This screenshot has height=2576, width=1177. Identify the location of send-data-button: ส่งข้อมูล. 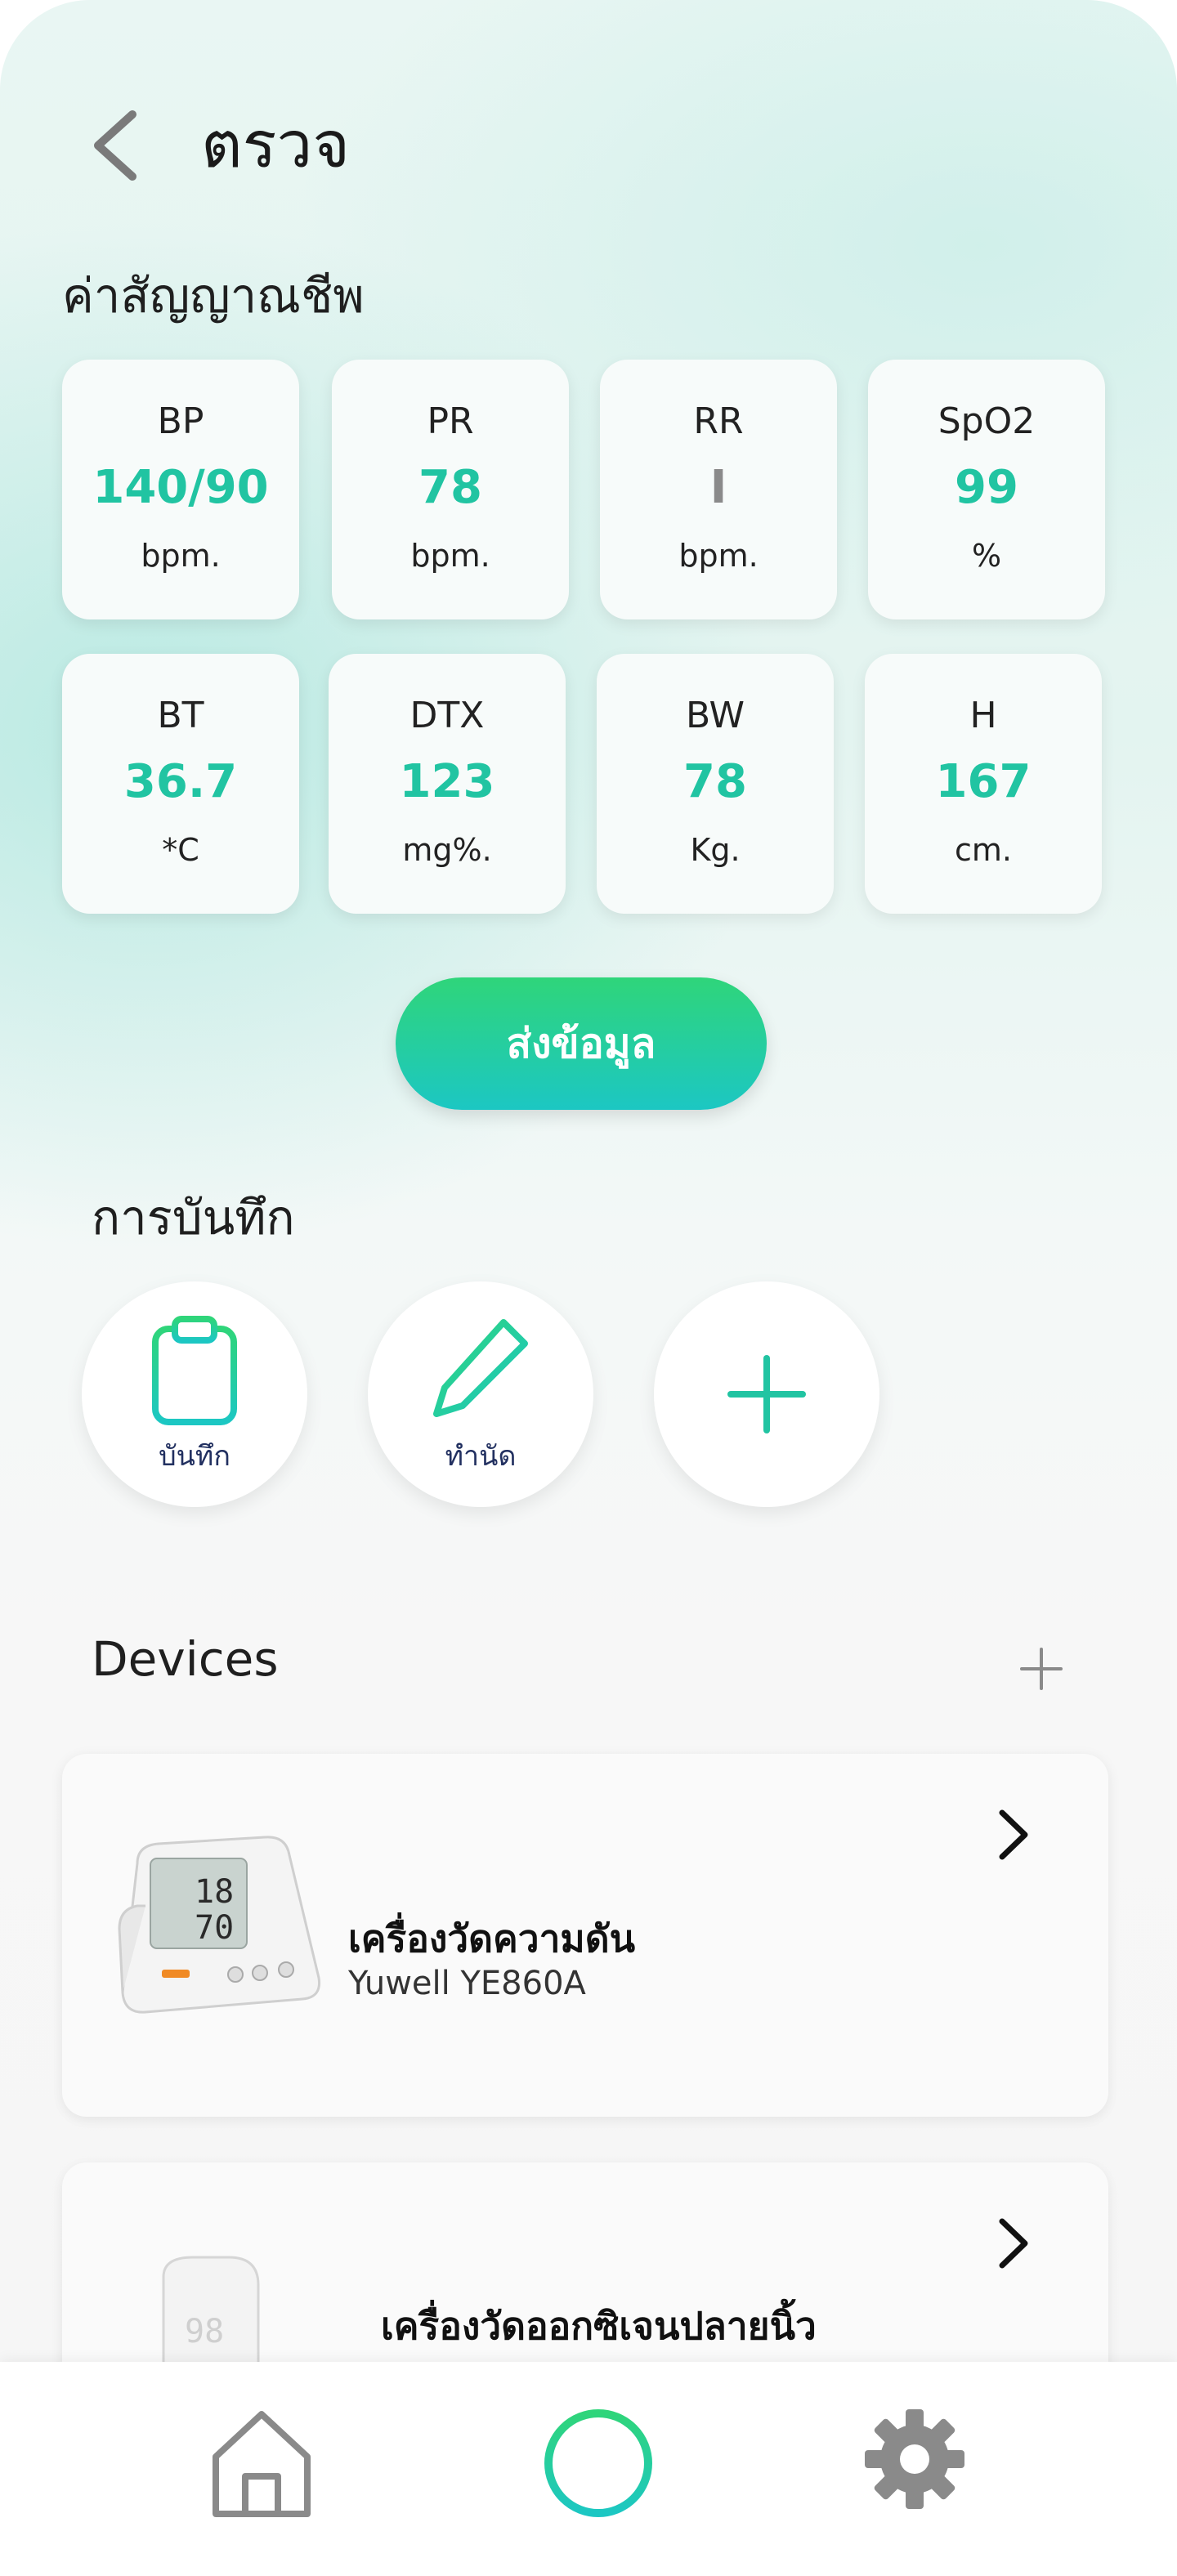
(581, 1043).